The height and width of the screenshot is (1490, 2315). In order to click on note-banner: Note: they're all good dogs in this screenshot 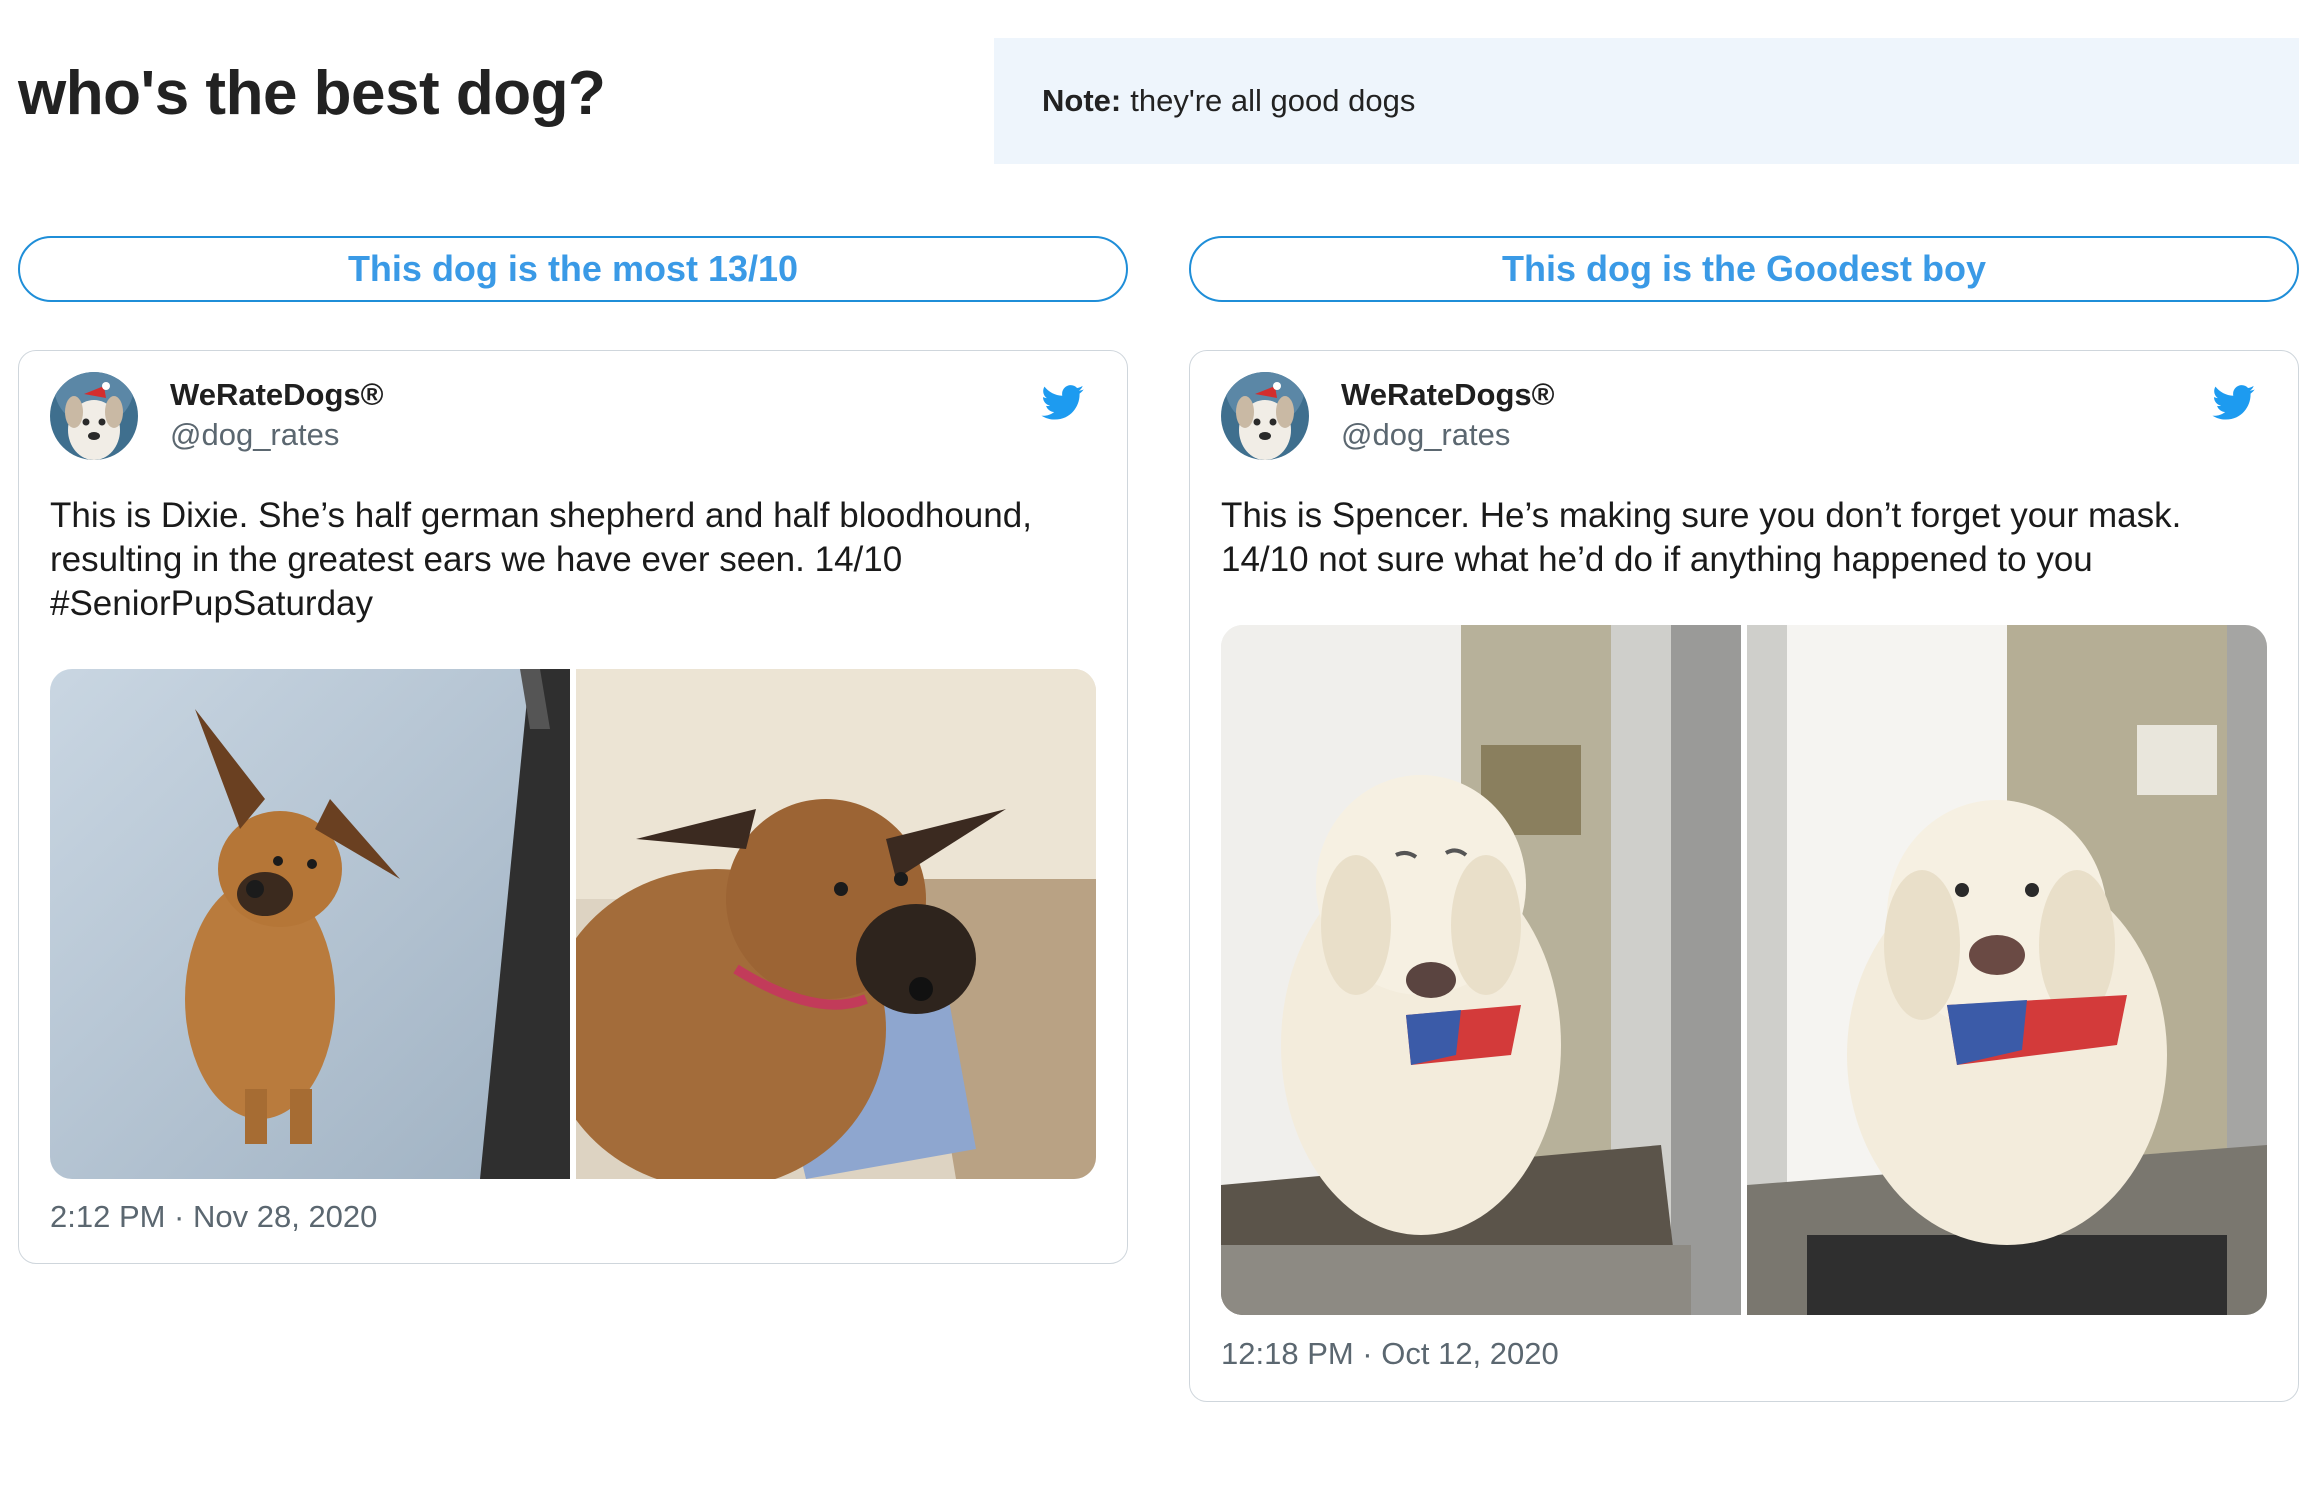, I will do `click(1646, 101)`.